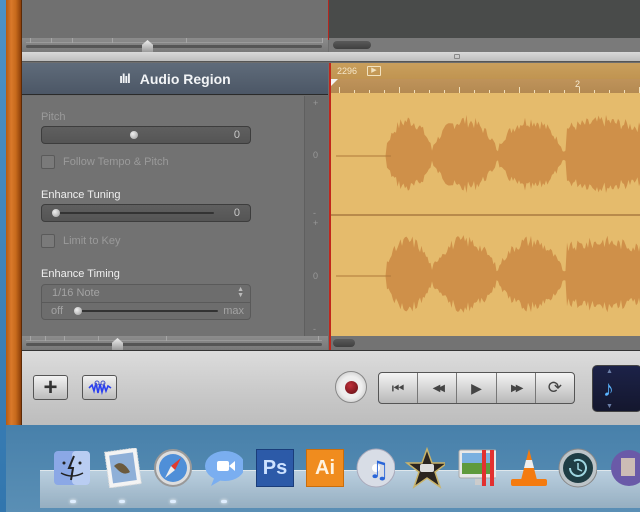 The height and width of the screenshot is (512, 640). Describe the element at coordinates (72, 468) in the screenshot. I see `dock-item-finder` at that location.